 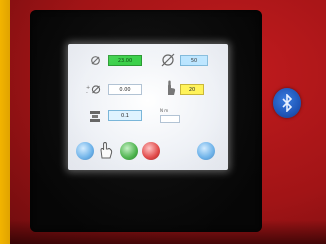 What do you see at coordinates (170, 89) in the screenshot?
I see `hand-point-icon` at bounding box center [170, 89].